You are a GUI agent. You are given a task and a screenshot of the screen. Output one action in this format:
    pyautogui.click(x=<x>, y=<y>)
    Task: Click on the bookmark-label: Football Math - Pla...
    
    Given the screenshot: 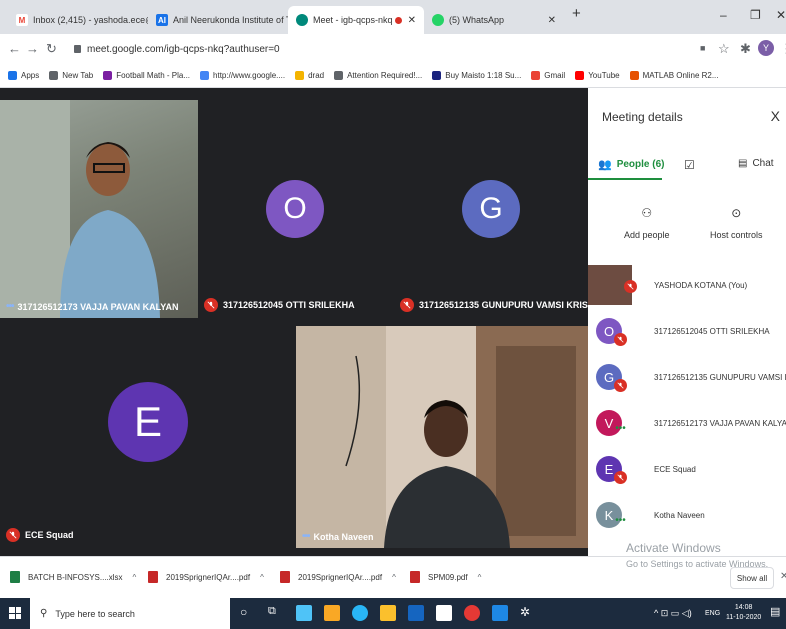 What is the action you would take?
    pyautogui.click(x=153, y=75)
    